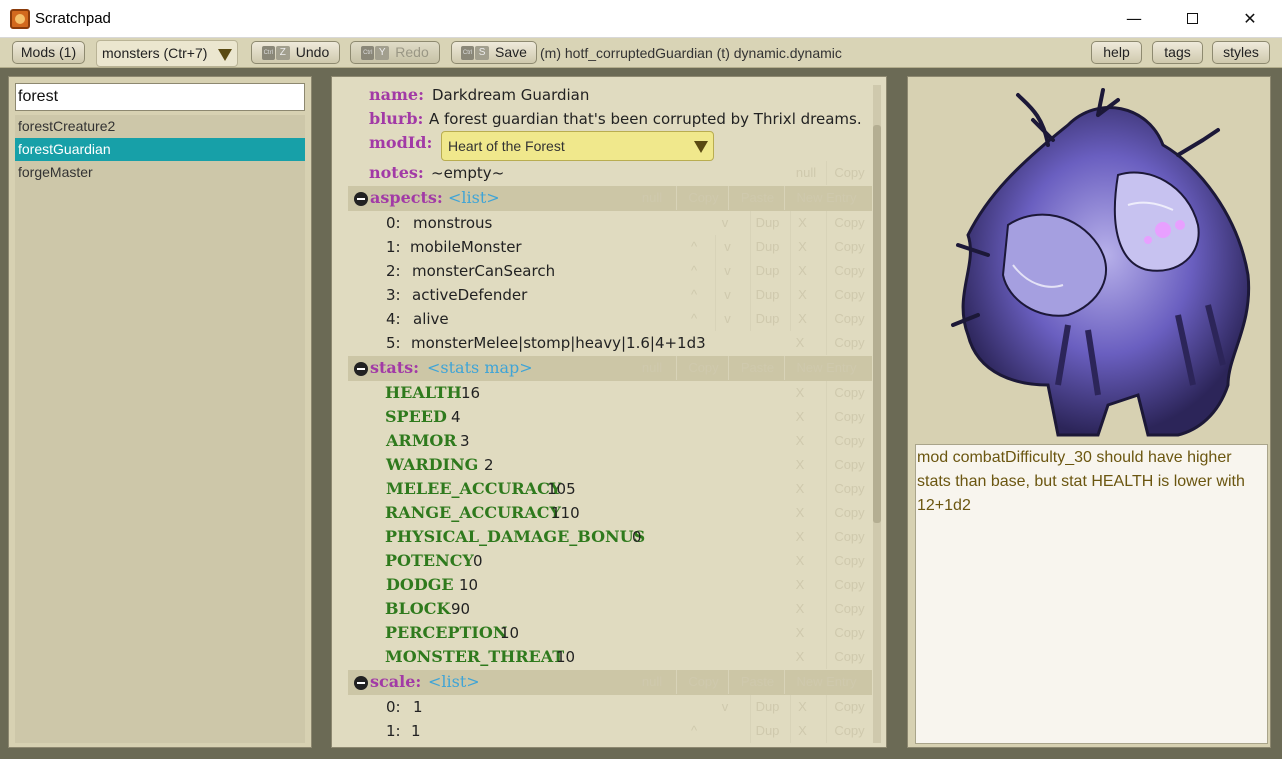  Describe the element at coordinates (565, 513) in the screenshot. I see `stat-value: 110` at that location.